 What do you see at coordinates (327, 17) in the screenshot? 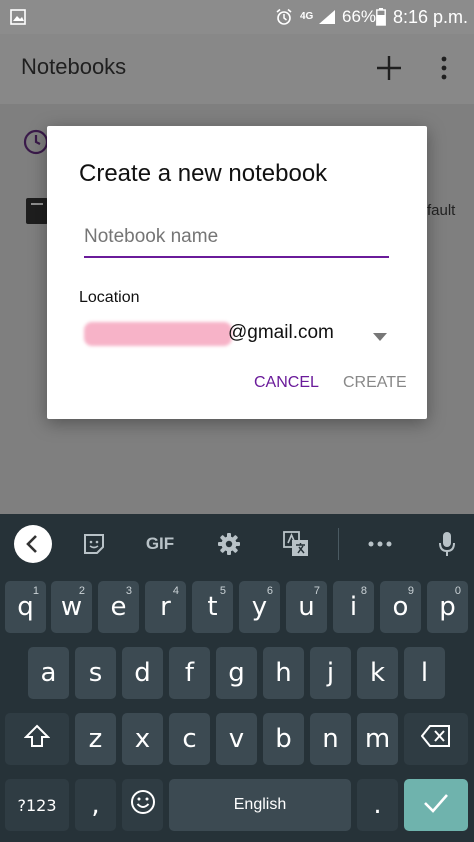
I see `signal-icon` at bounding box center [327, 17].